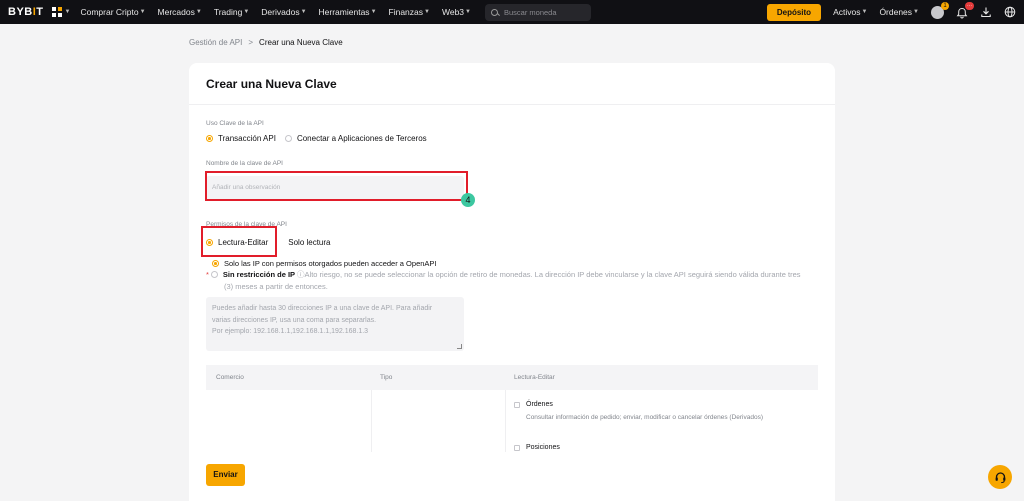  I want to click on col-header-tipo: Tipo, so click(386, 377).